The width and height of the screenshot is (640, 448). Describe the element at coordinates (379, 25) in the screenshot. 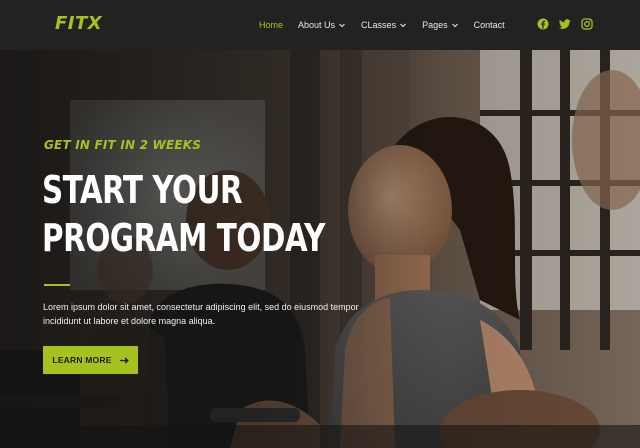

I see `nav-item-label: CLasses` at that location.